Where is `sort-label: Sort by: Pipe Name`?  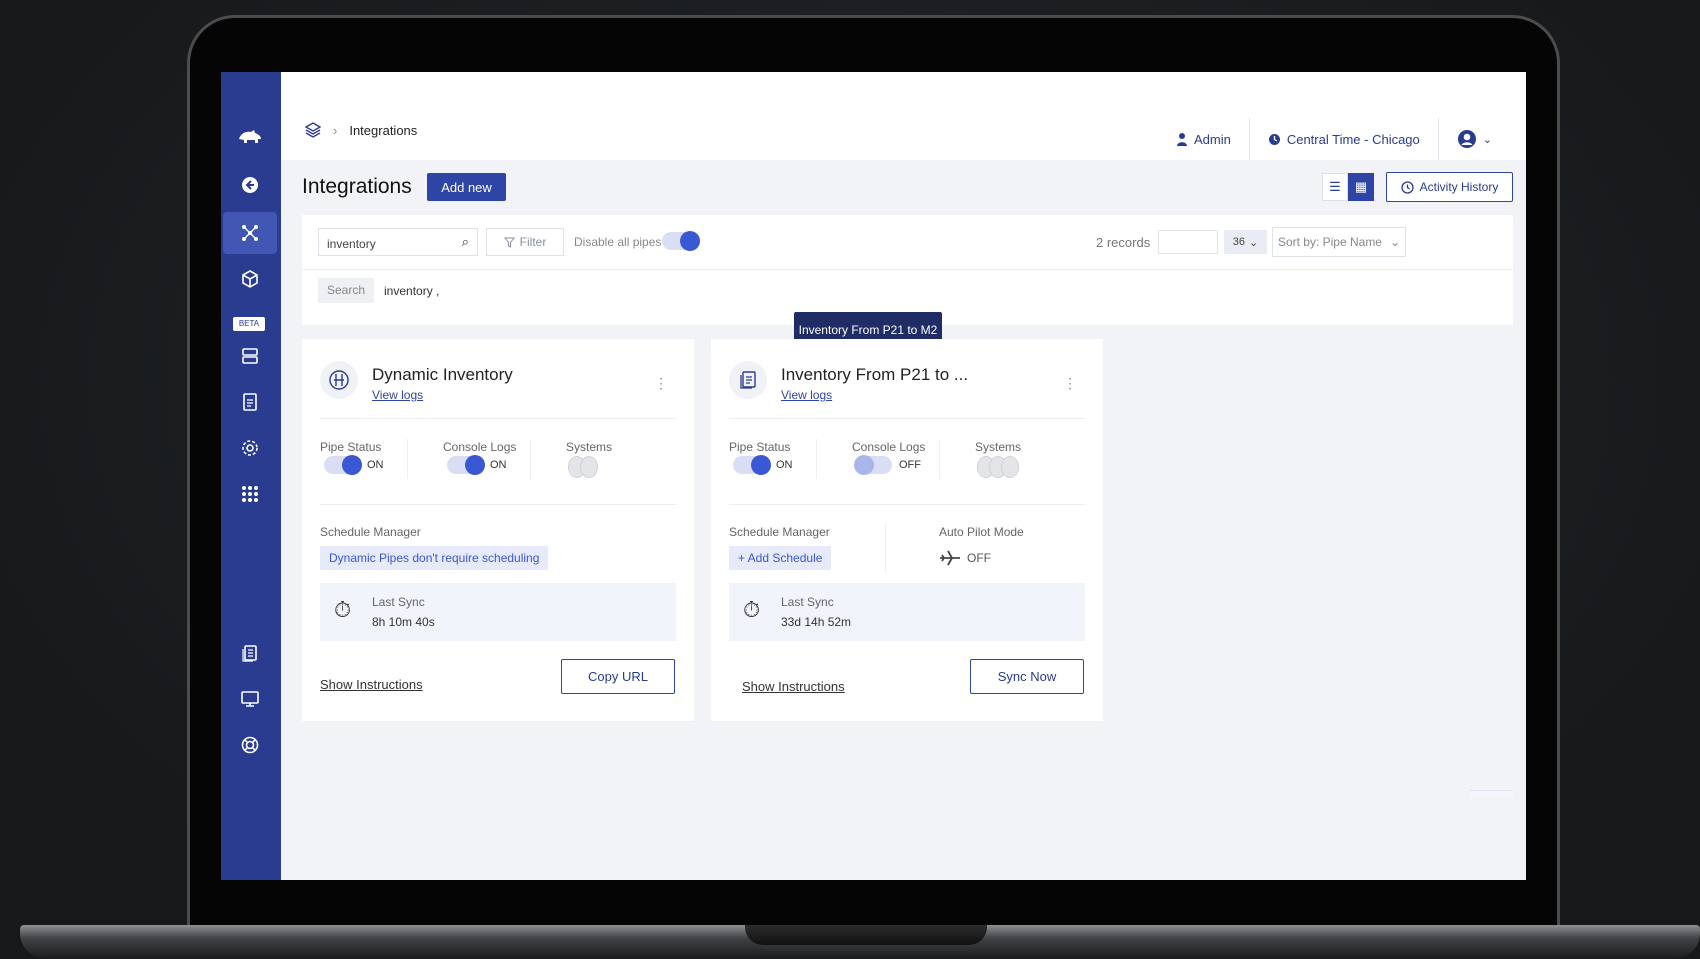
sort-label: Sort by: Pipe Name is located at coordinates (1329, 242).